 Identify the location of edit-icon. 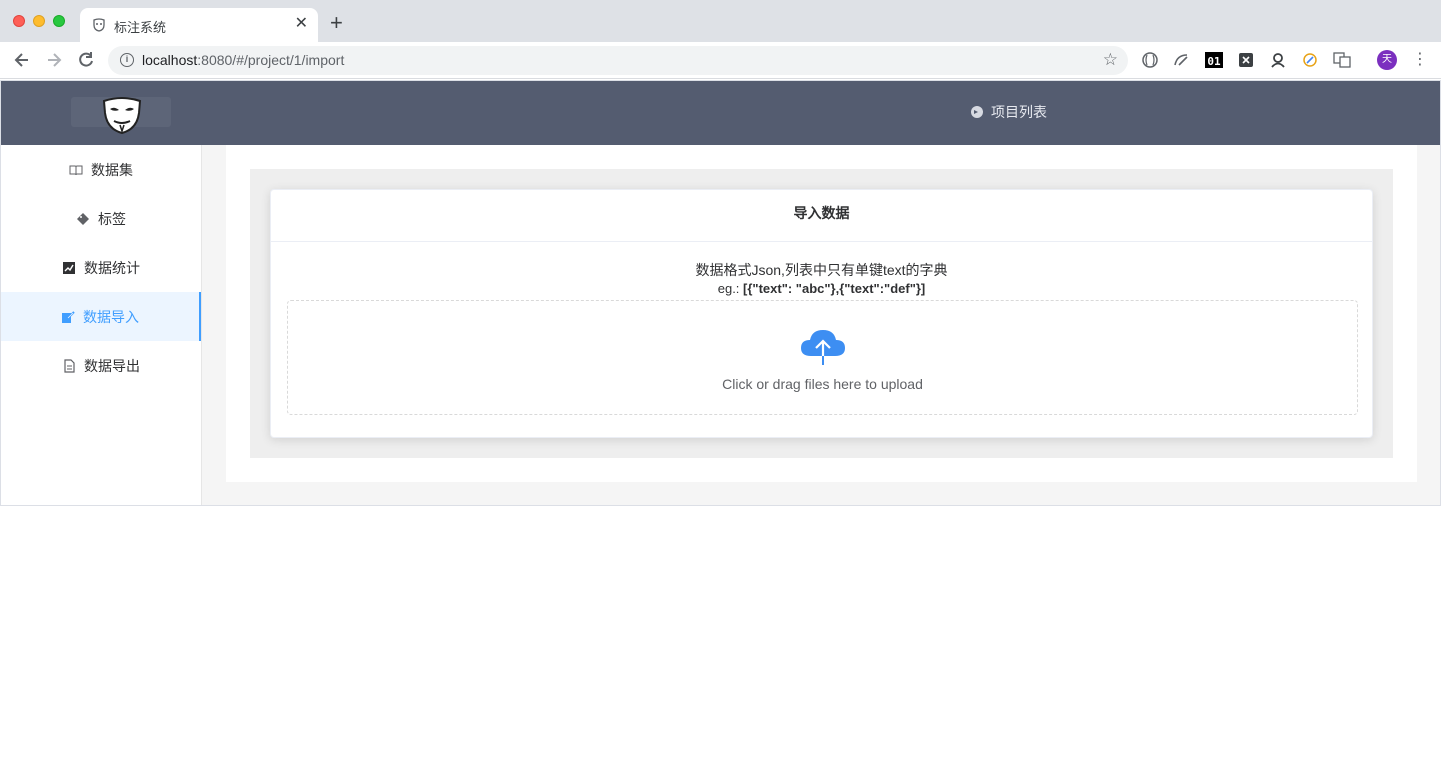
(68, 316).